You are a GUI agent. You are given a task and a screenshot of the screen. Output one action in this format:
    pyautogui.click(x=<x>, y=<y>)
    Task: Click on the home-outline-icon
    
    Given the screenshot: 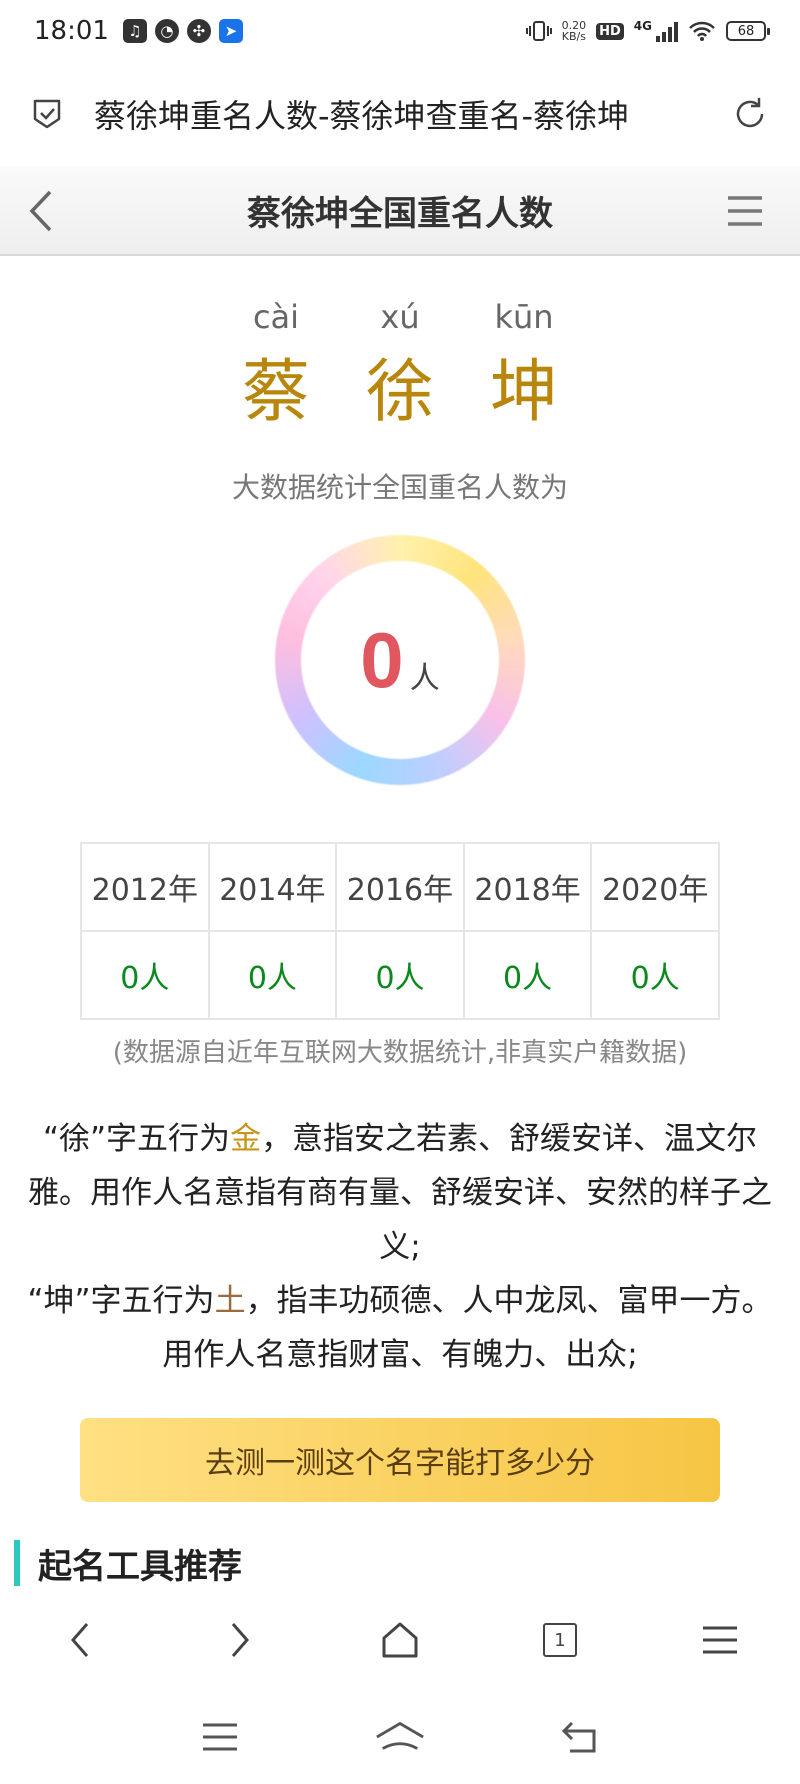 What is the action you would take?
    pyautogui.click(x=400, y=1735)
    